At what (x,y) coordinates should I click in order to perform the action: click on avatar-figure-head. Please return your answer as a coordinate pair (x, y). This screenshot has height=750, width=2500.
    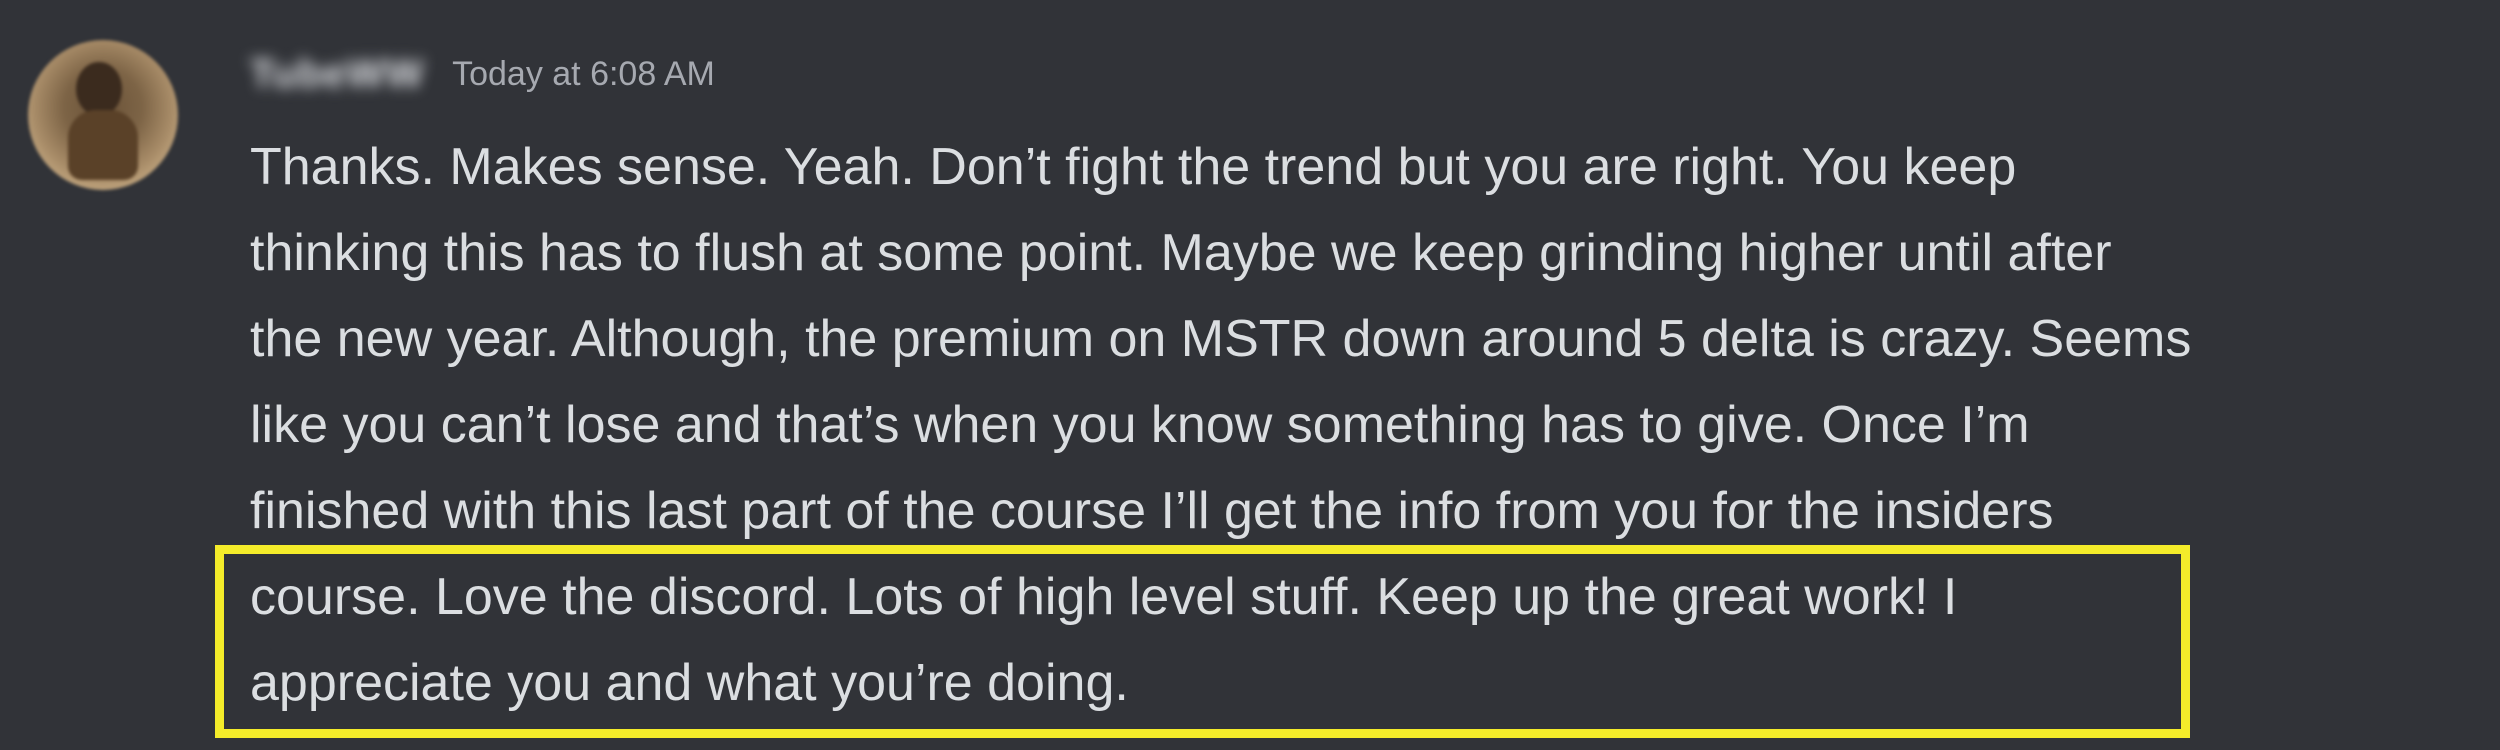
    Looking at the image, I should click on (99, 89).